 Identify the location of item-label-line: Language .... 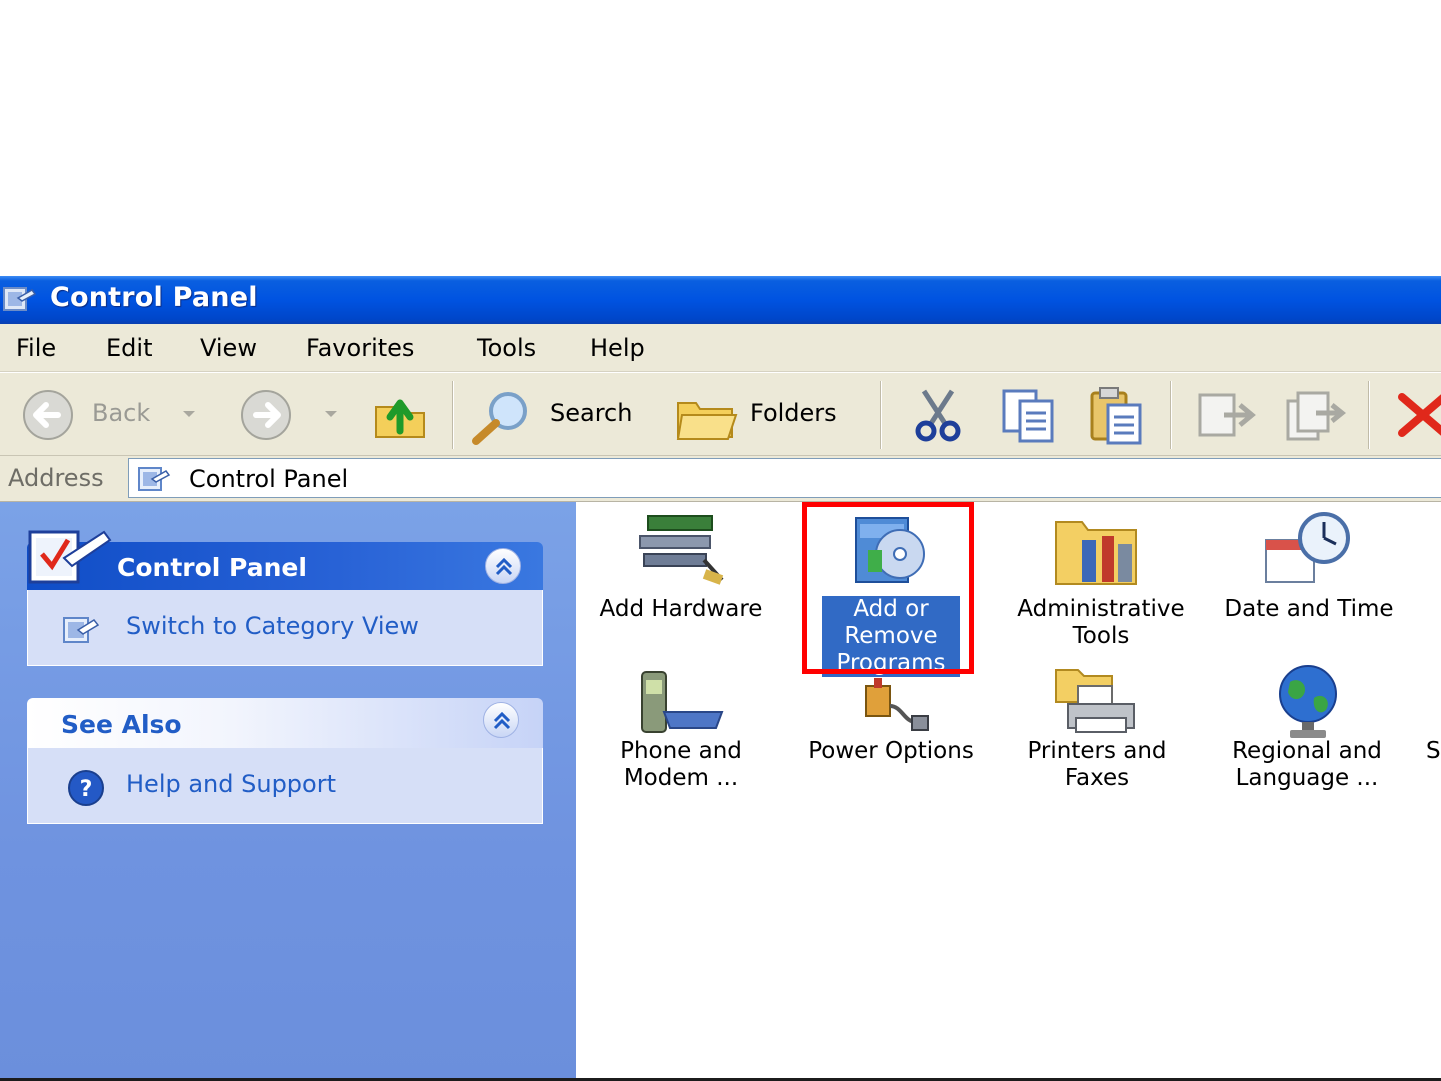
(1307, 778).